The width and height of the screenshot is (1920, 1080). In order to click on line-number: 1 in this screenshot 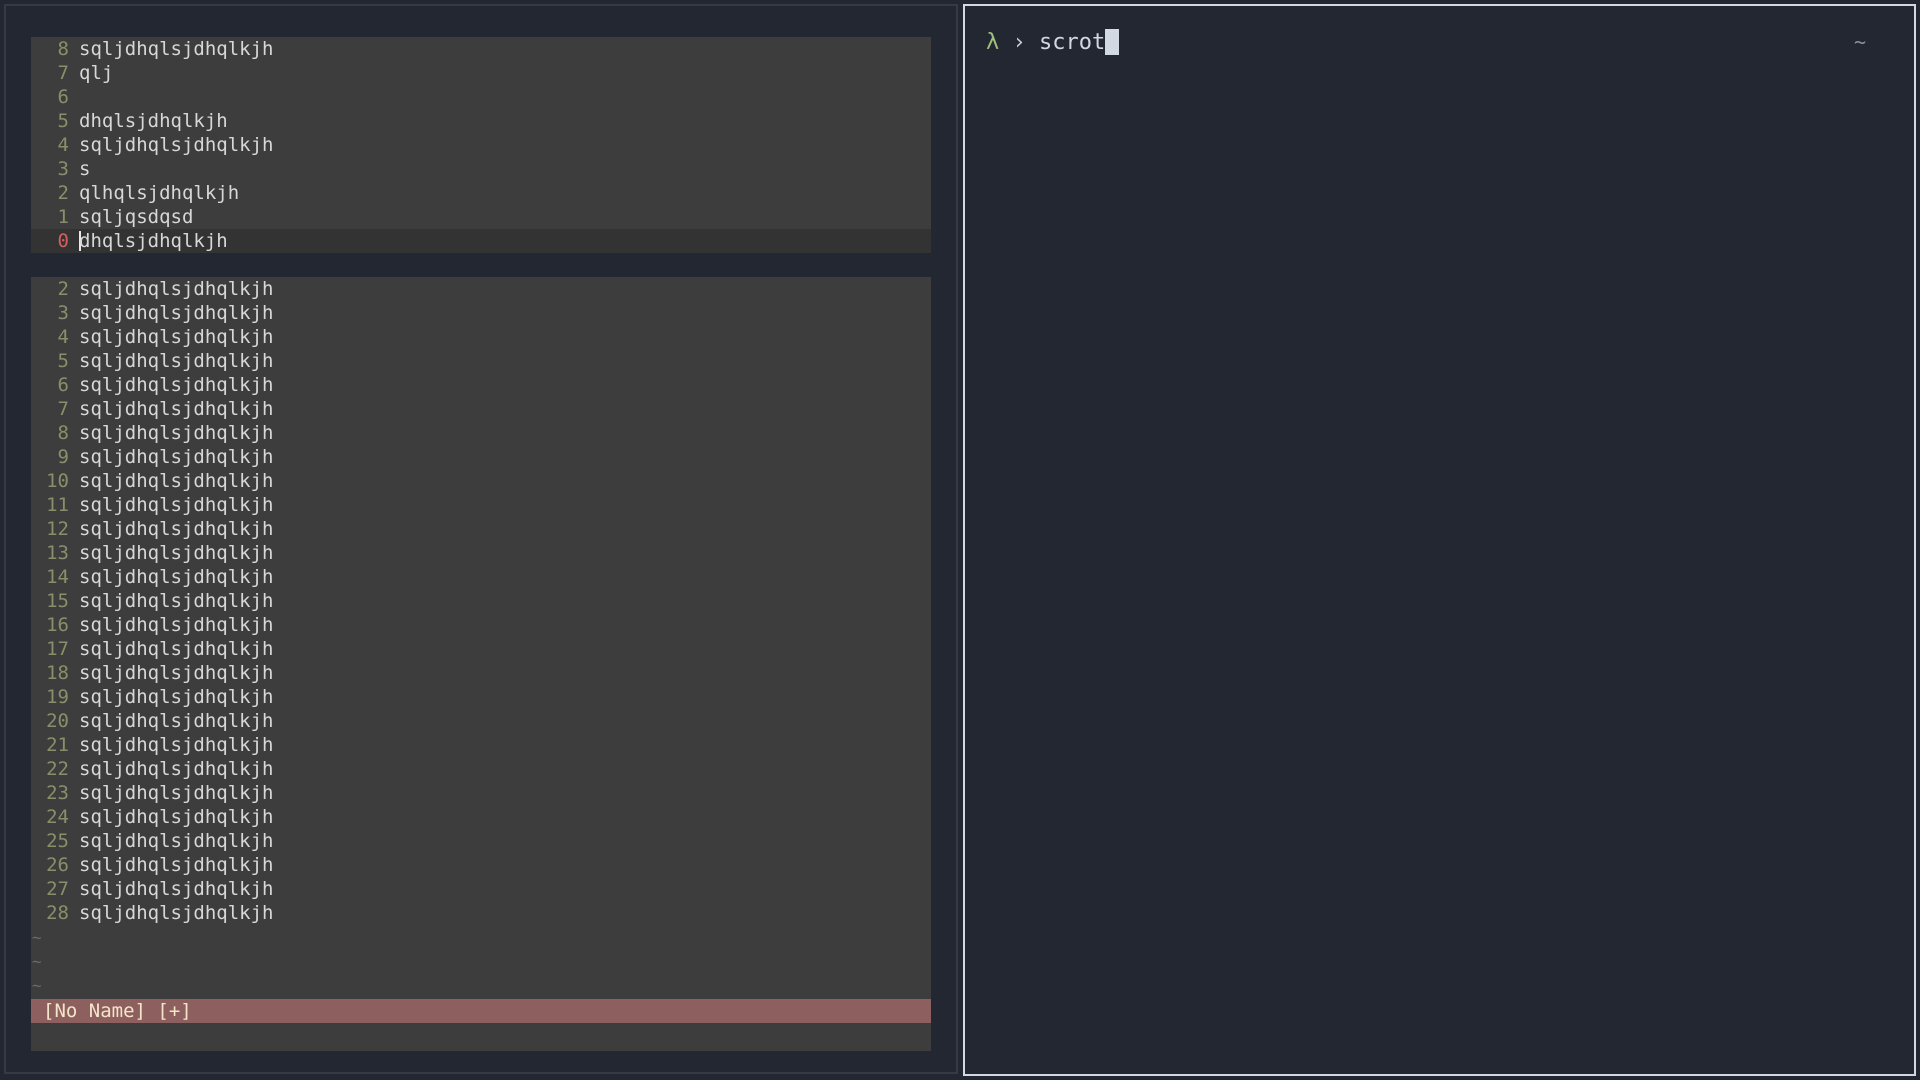, I will do `click(63, 217)`.